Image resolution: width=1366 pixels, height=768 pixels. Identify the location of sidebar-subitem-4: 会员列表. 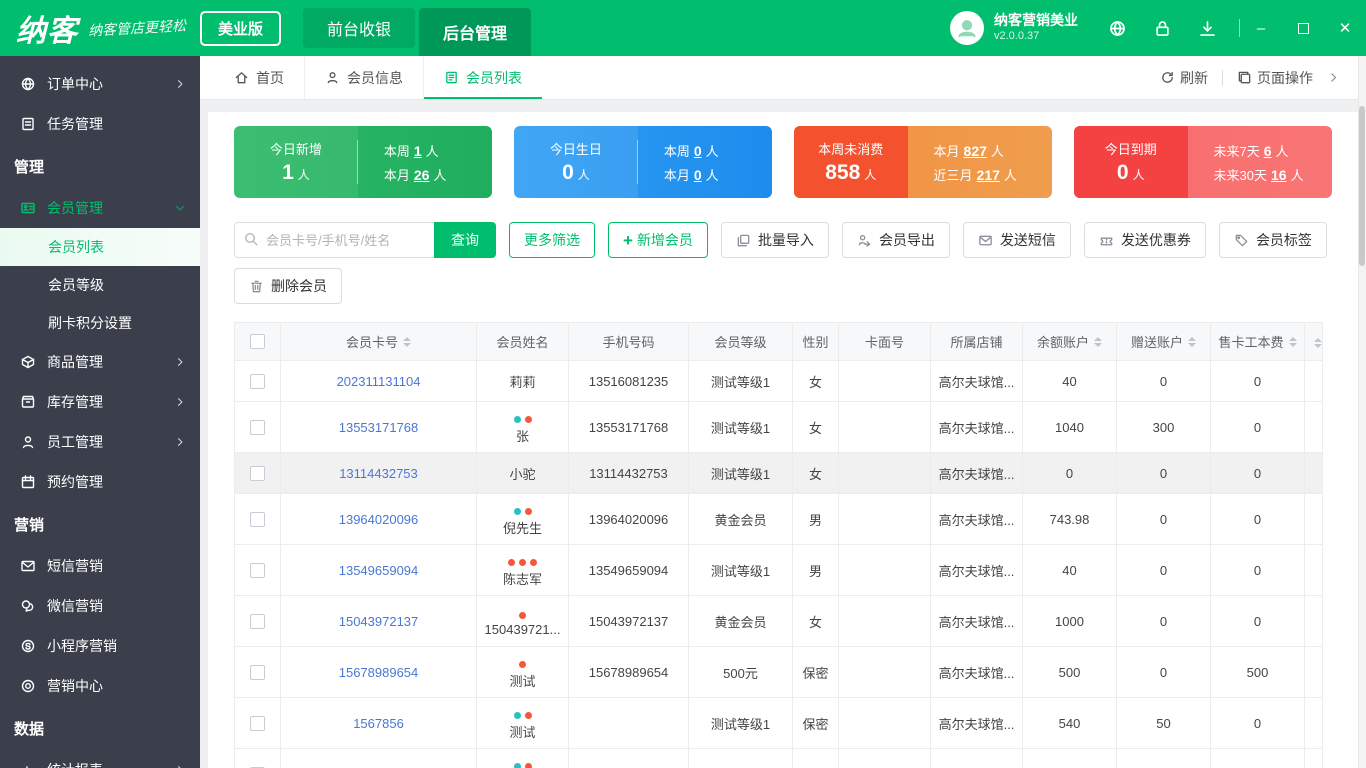
(100, 247).